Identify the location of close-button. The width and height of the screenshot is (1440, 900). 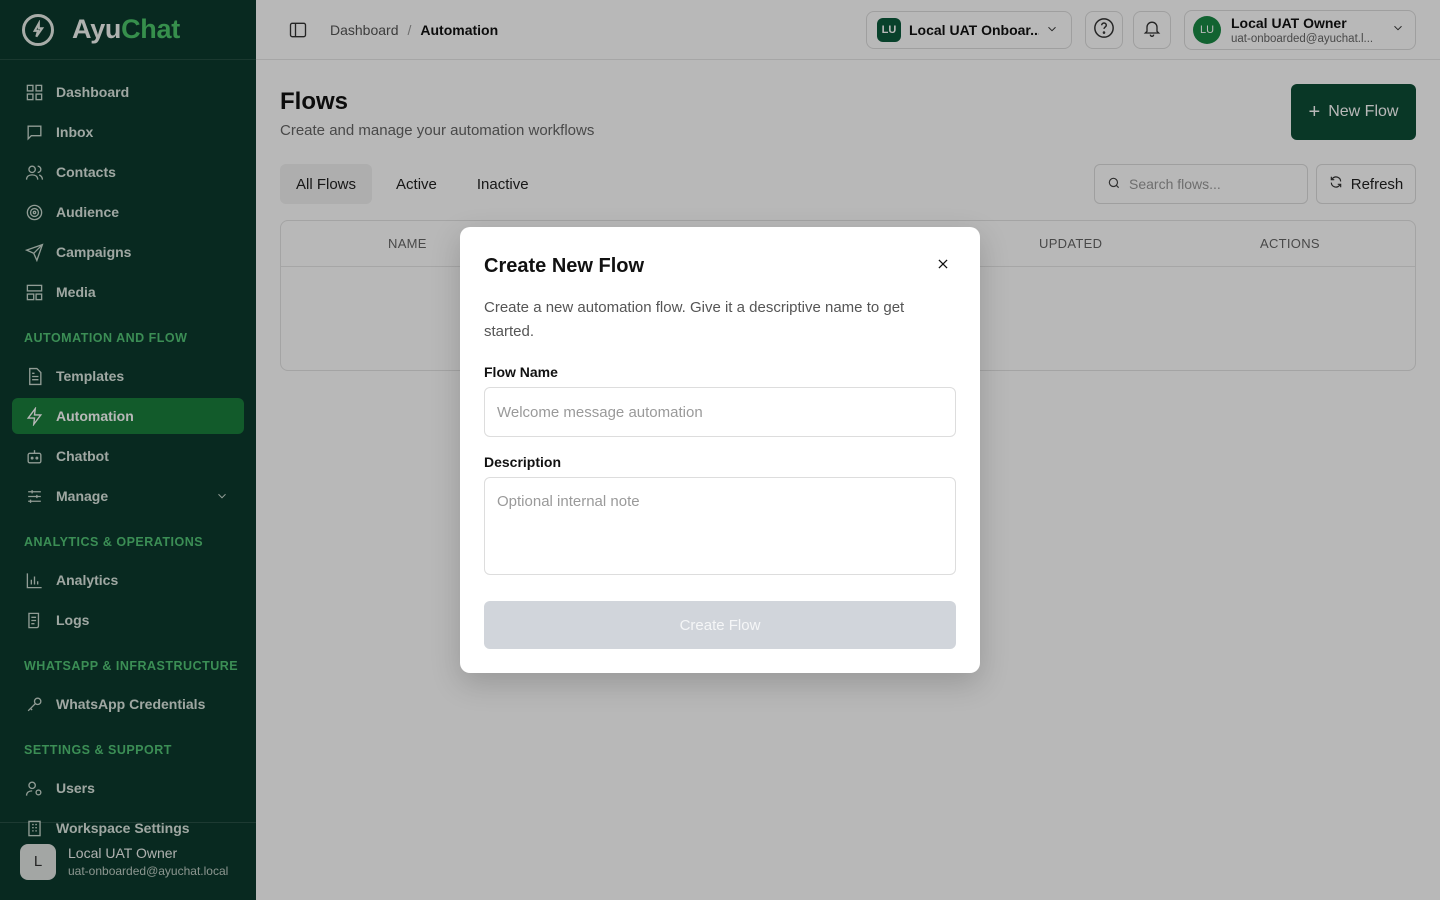
(943, 266).